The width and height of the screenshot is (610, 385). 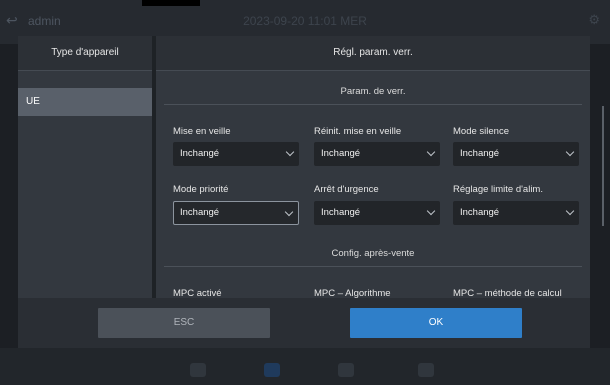 What do you see at coordinates (304, 323) in the screenshot?
I see `dialog-footer: ESC OK` at bounding box center [304, 323].